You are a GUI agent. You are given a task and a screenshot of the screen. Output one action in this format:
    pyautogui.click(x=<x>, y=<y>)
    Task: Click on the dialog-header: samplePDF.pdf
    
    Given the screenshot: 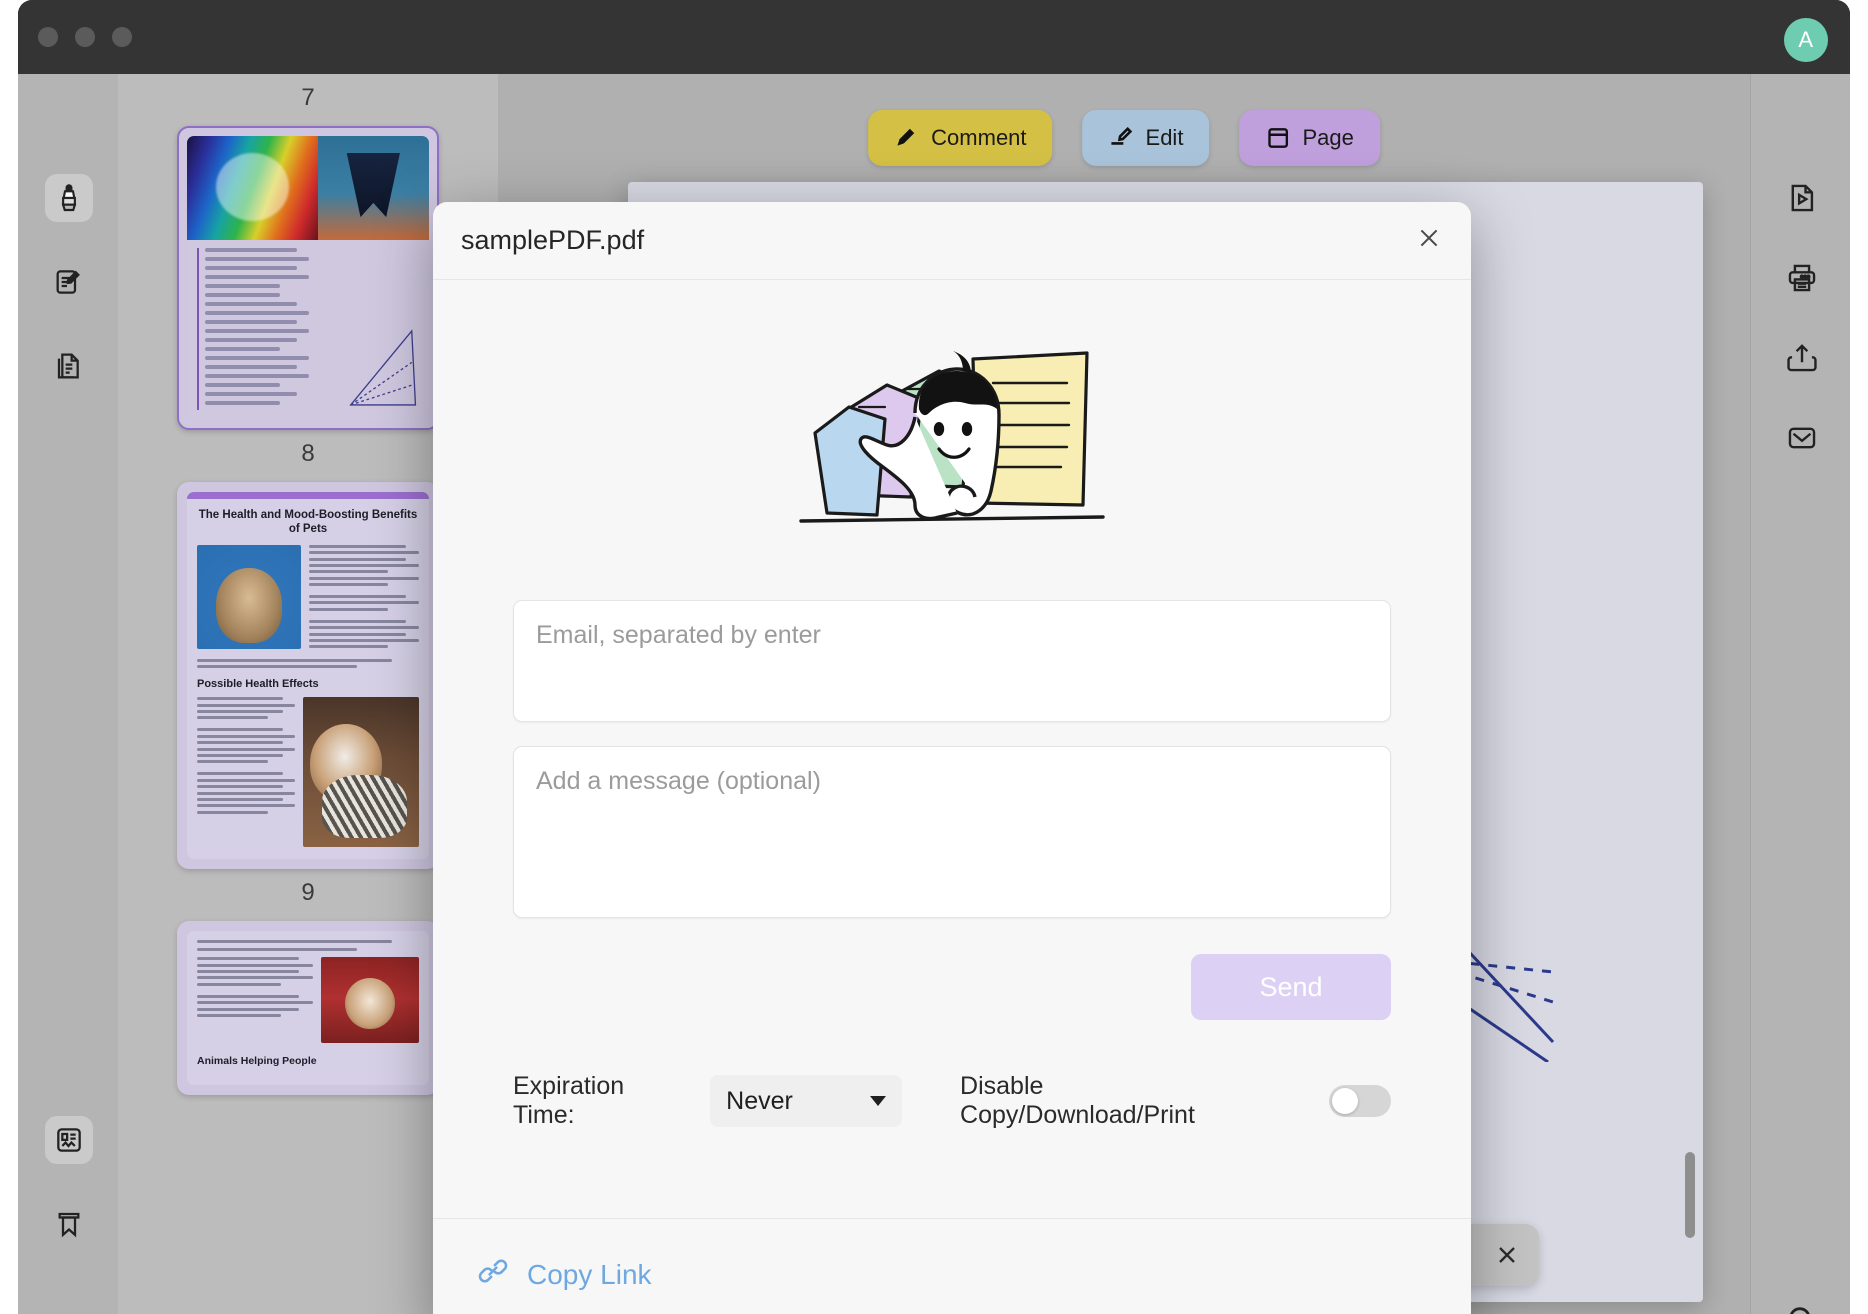 What is the action you would take?
    pyautogui.click(x=952, y=241)
    